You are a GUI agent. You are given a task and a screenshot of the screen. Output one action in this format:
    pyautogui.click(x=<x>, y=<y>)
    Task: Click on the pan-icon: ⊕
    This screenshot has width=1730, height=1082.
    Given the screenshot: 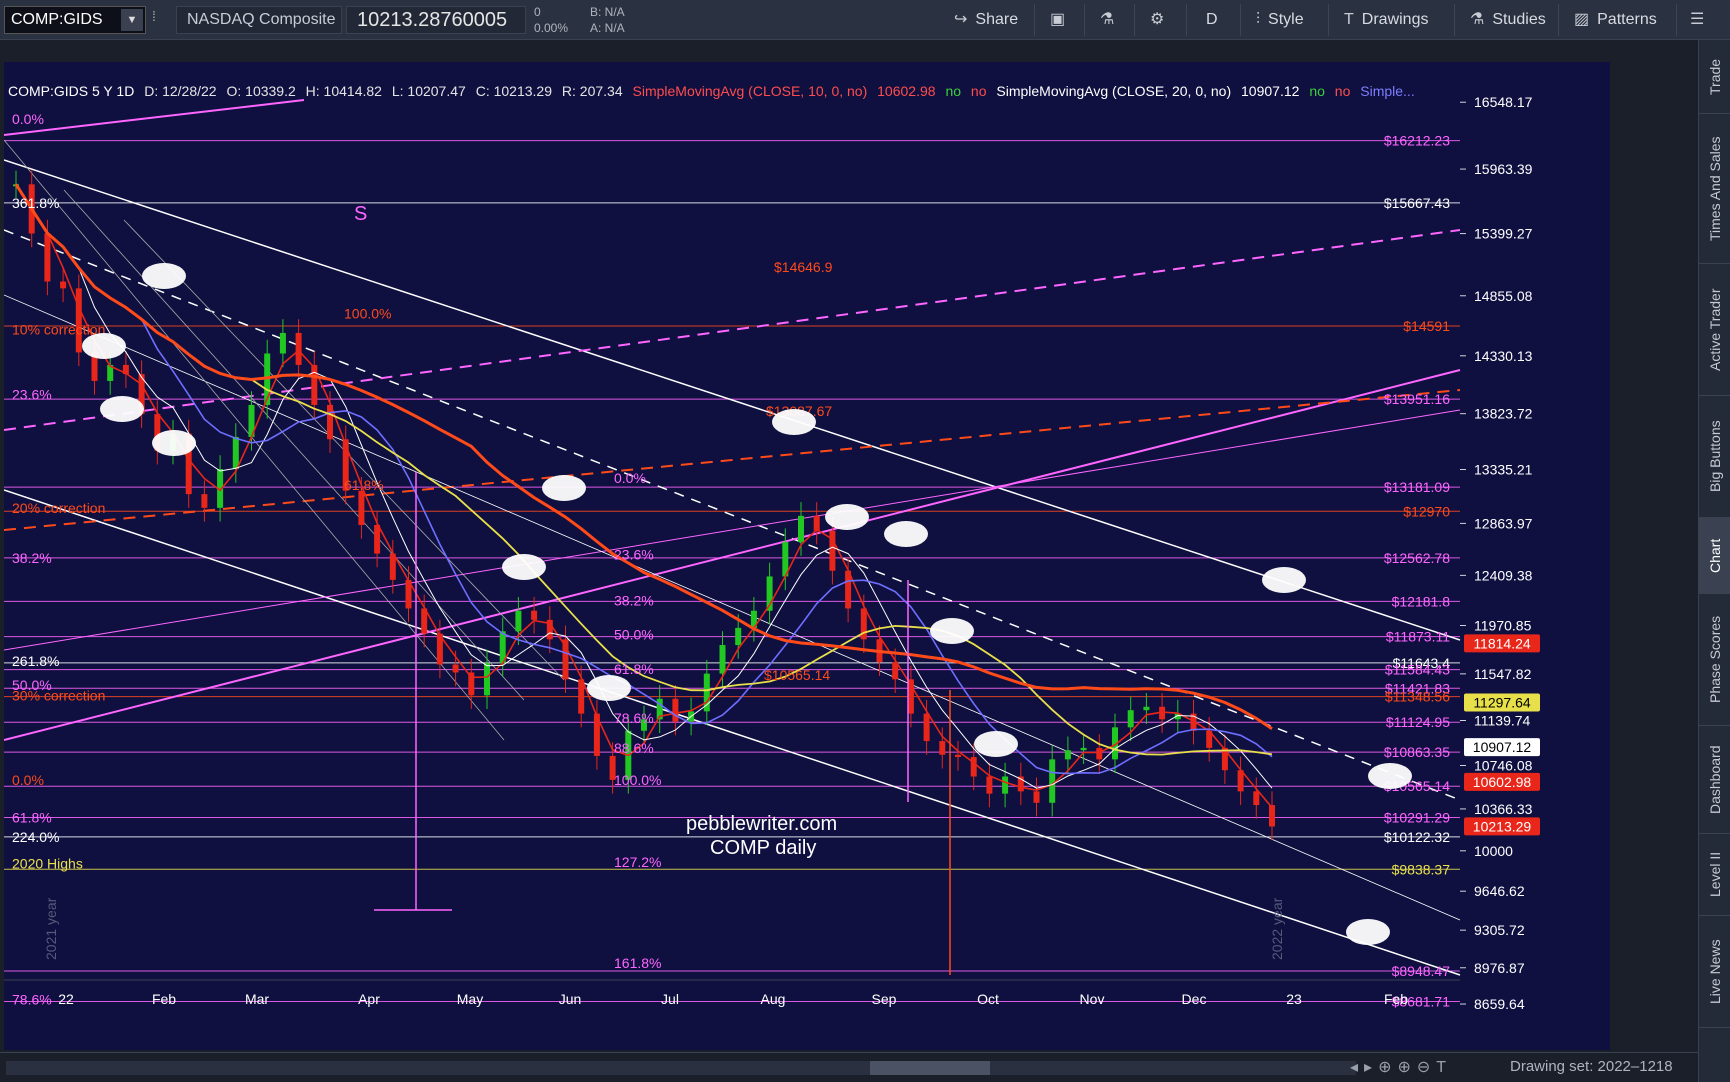 What is the action you would take?
    pyautogui.click(x=1387, y=1067)
    